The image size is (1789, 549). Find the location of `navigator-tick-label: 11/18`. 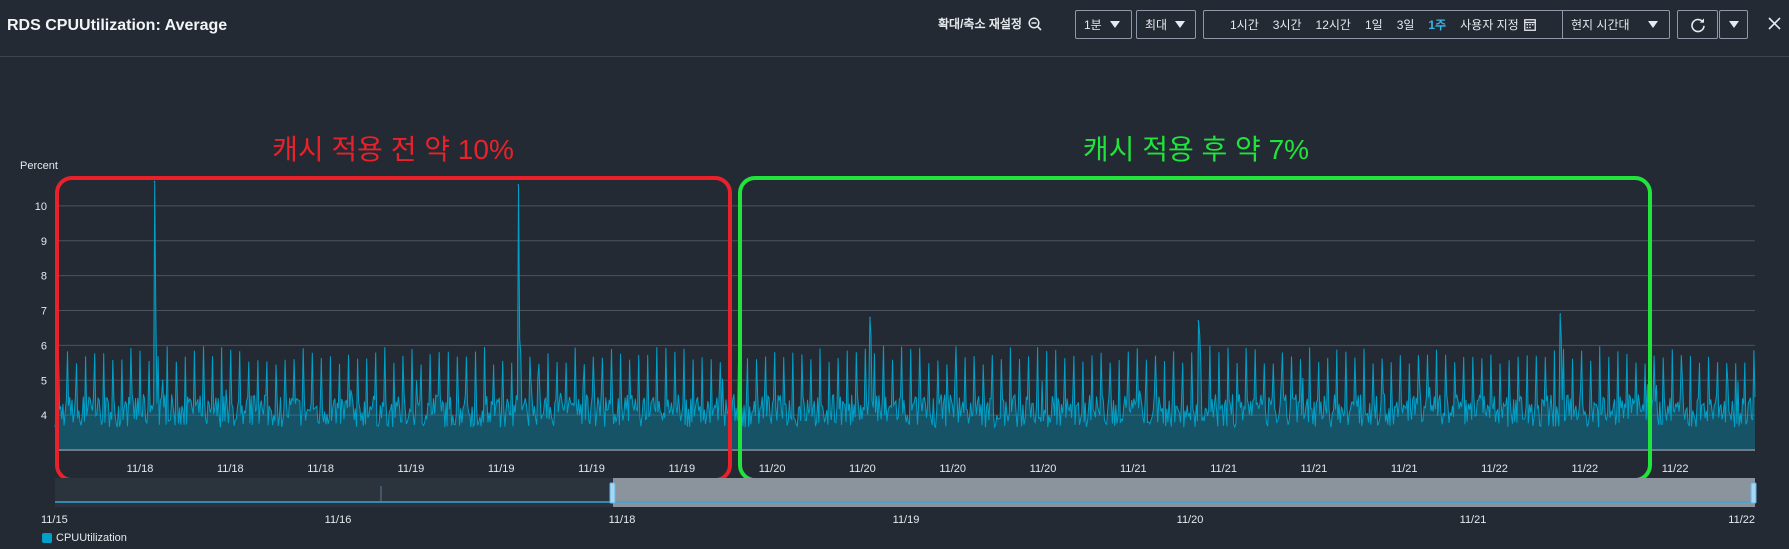

navigator-tick-label: 11/18 is located at coordinates (622, 520).